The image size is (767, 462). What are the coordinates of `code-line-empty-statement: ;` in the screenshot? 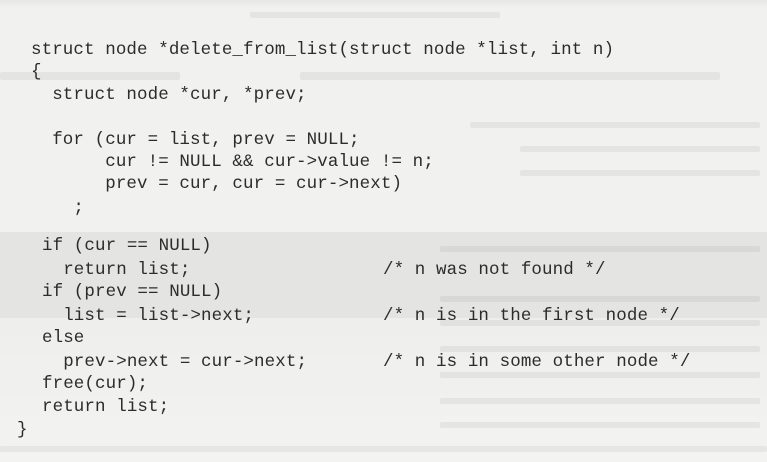 It's located at (58, 208).